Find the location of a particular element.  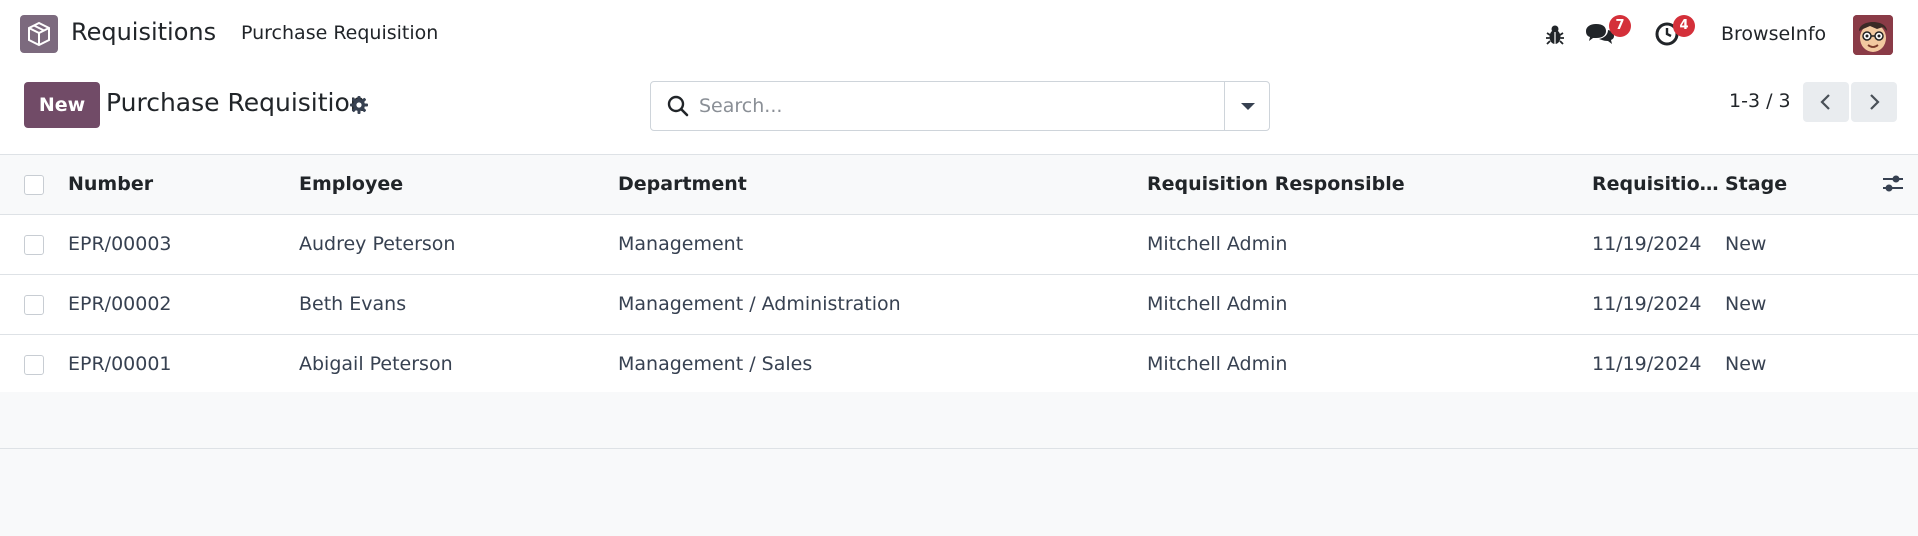

gear-icon is located at coordinates (359, 107).